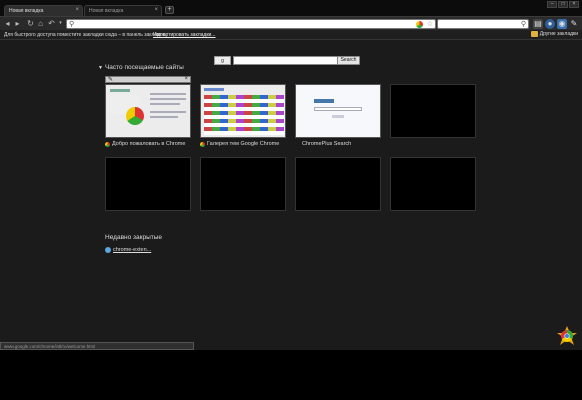 The image size is (582, 400). I want to click on search-engine-logo: g, so click(222, 60).